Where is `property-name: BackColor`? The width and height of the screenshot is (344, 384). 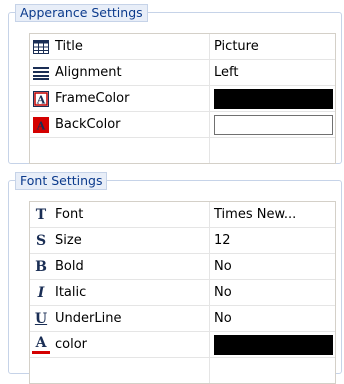
property-name: BackColor is located at coordinates (88, 124).